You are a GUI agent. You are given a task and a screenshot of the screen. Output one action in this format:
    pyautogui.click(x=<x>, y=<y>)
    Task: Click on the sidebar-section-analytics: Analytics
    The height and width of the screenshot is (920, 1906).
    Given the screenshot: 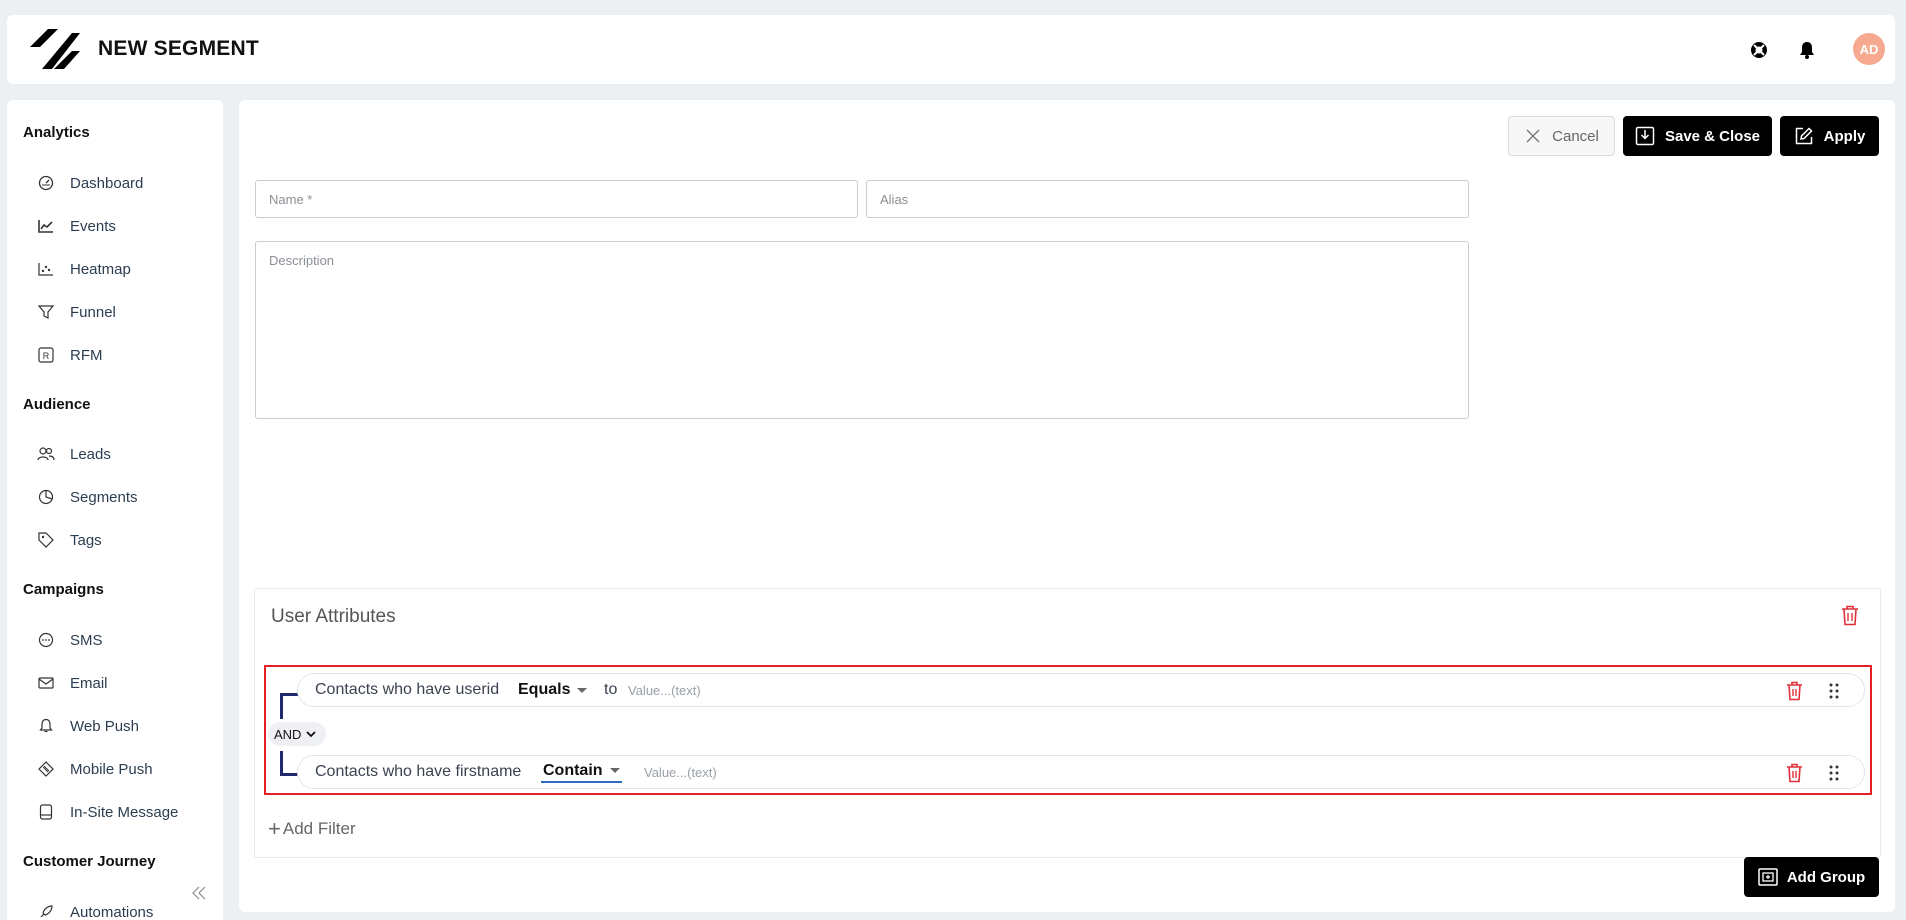 What is the action you would take?
    pyautogui.click(x=56, y=132)
    